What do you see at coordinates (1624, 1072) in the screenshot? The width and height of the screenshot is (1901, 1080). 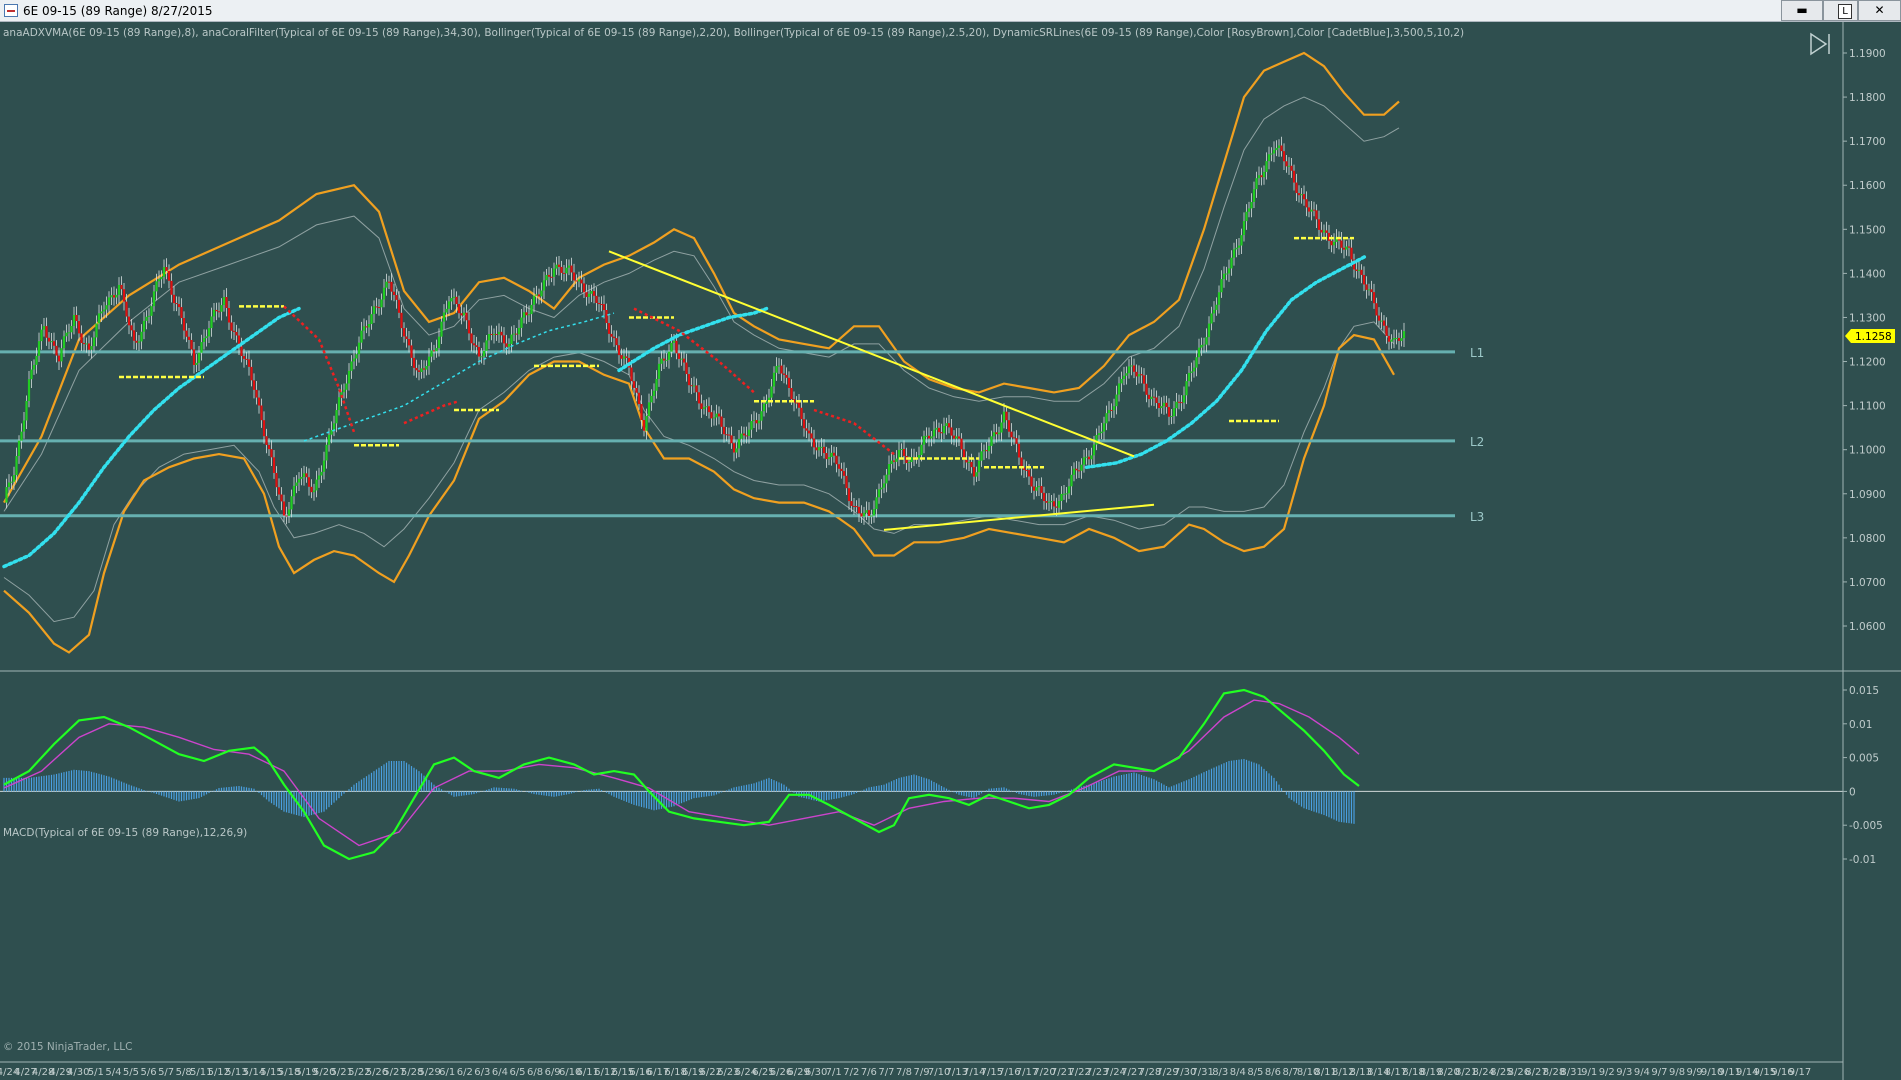 I see `date-tick-label: 9/3` at bounding box center [1624, 1072].